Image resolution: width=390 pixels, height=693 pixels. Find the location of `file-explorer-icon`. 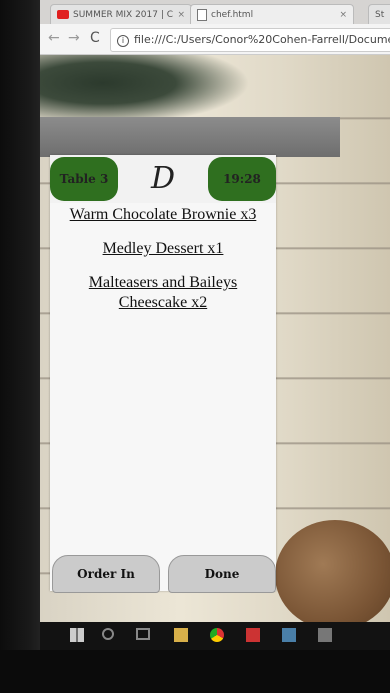

file-explorer-icon is located at coordinates (181, 635).